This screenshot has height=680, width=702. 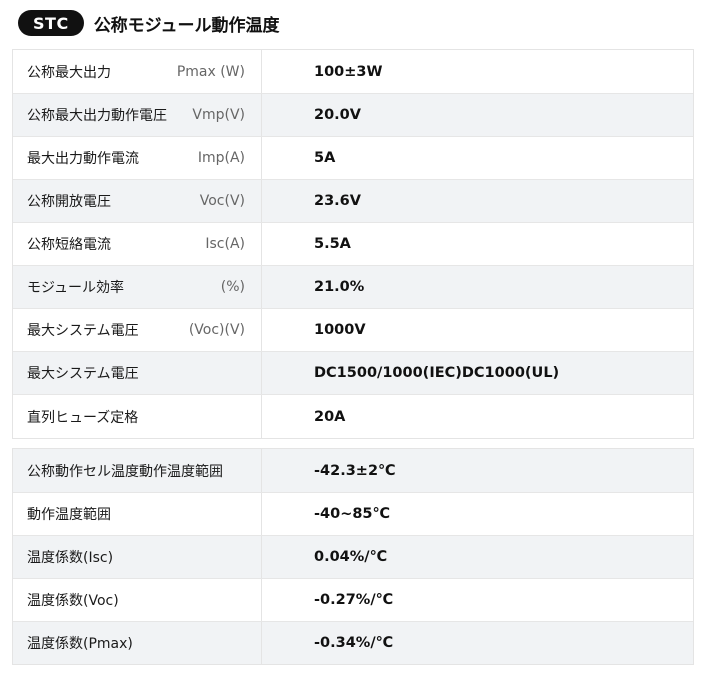 I want to click on spec-row: 最大出力動作電流 Imp(A) 5A, so click(x=353, y=157).